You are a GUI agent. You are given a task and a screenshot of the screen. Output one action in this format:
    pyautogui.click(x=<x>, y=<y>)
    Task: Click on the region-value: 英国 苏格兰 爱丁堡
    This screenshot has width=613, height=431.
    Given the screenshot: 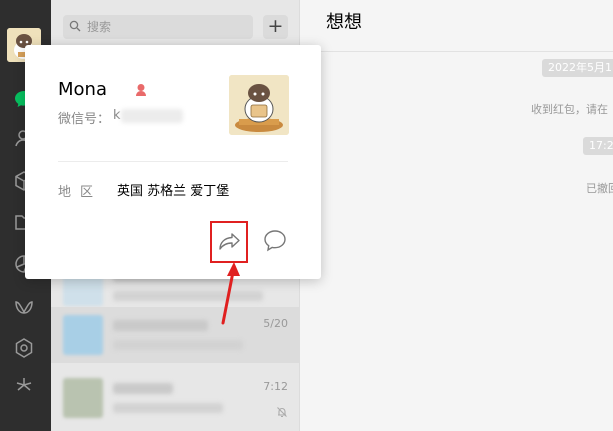 What is the action you would take?
    pyautogui.click(x=173, y=191)
    